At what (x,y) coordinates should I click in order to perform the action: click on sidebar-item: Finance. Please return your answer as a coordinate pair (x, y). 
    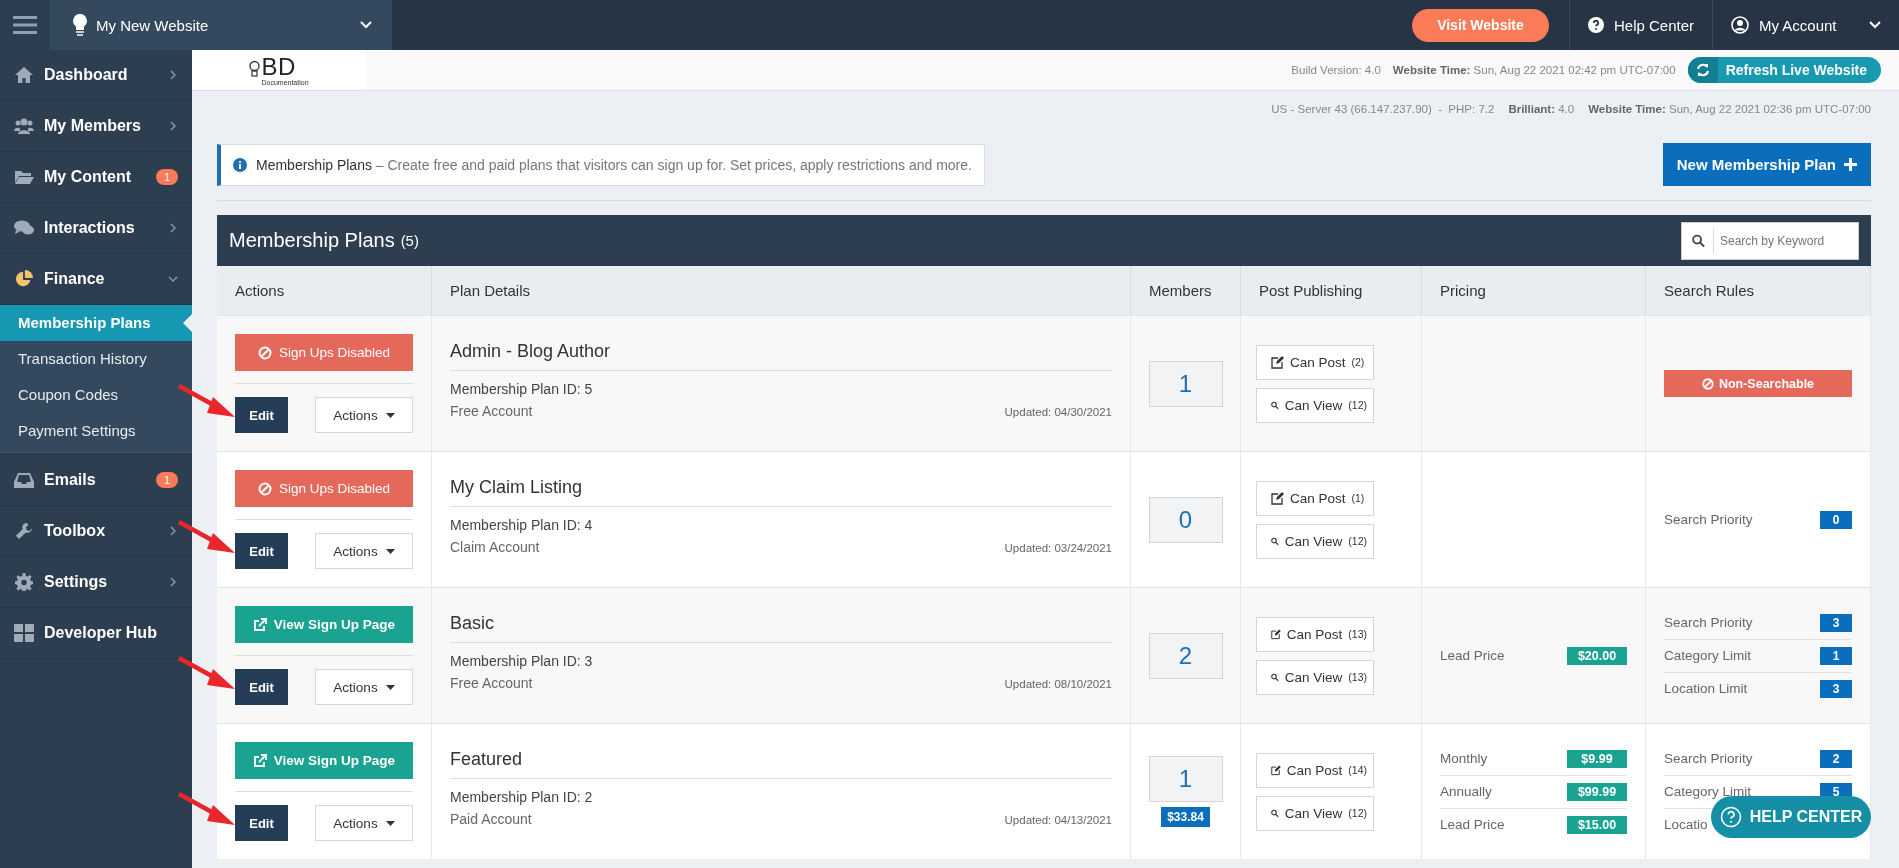
    Looking at the image, I should click on (101, 279).